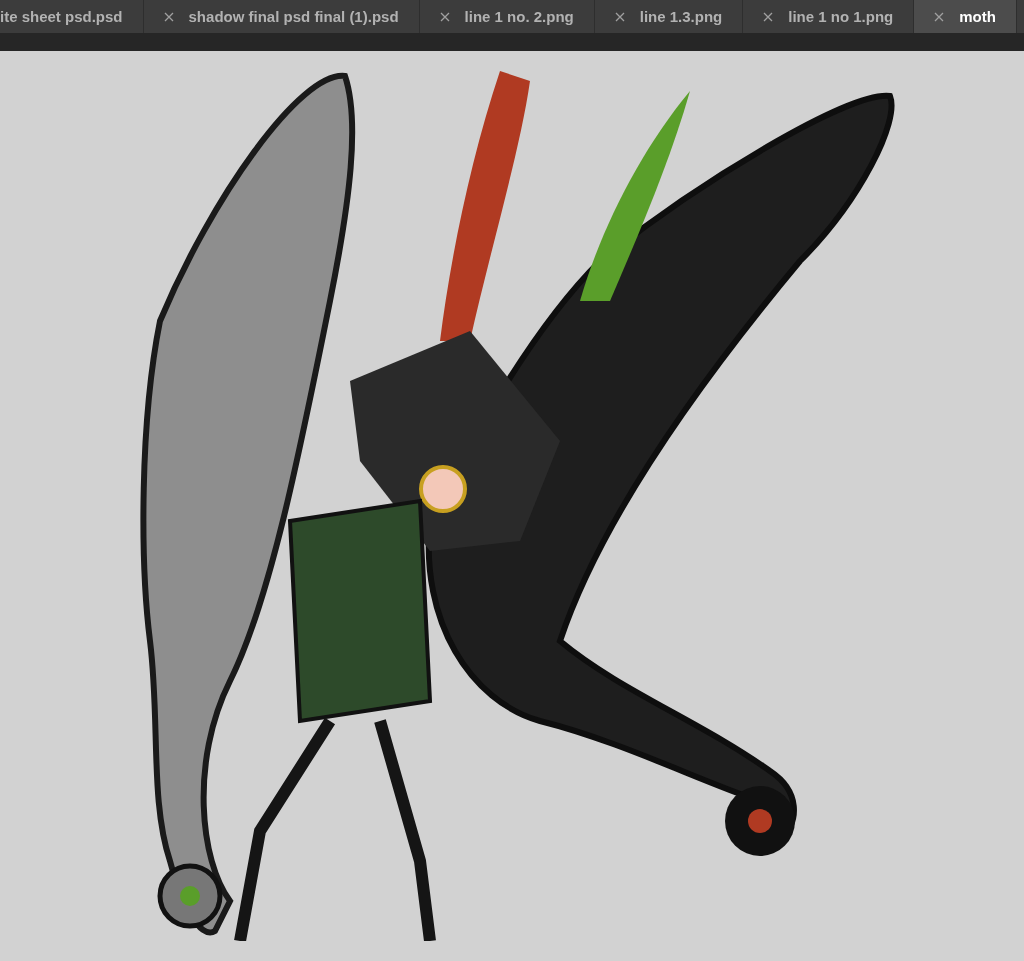 Image resolution: width=1024 pixels, height=961 pixels. What do you see at coordinates (965, 16) in the screenshot?
I see `document-tab: moth` at bounding box center [965, 16].